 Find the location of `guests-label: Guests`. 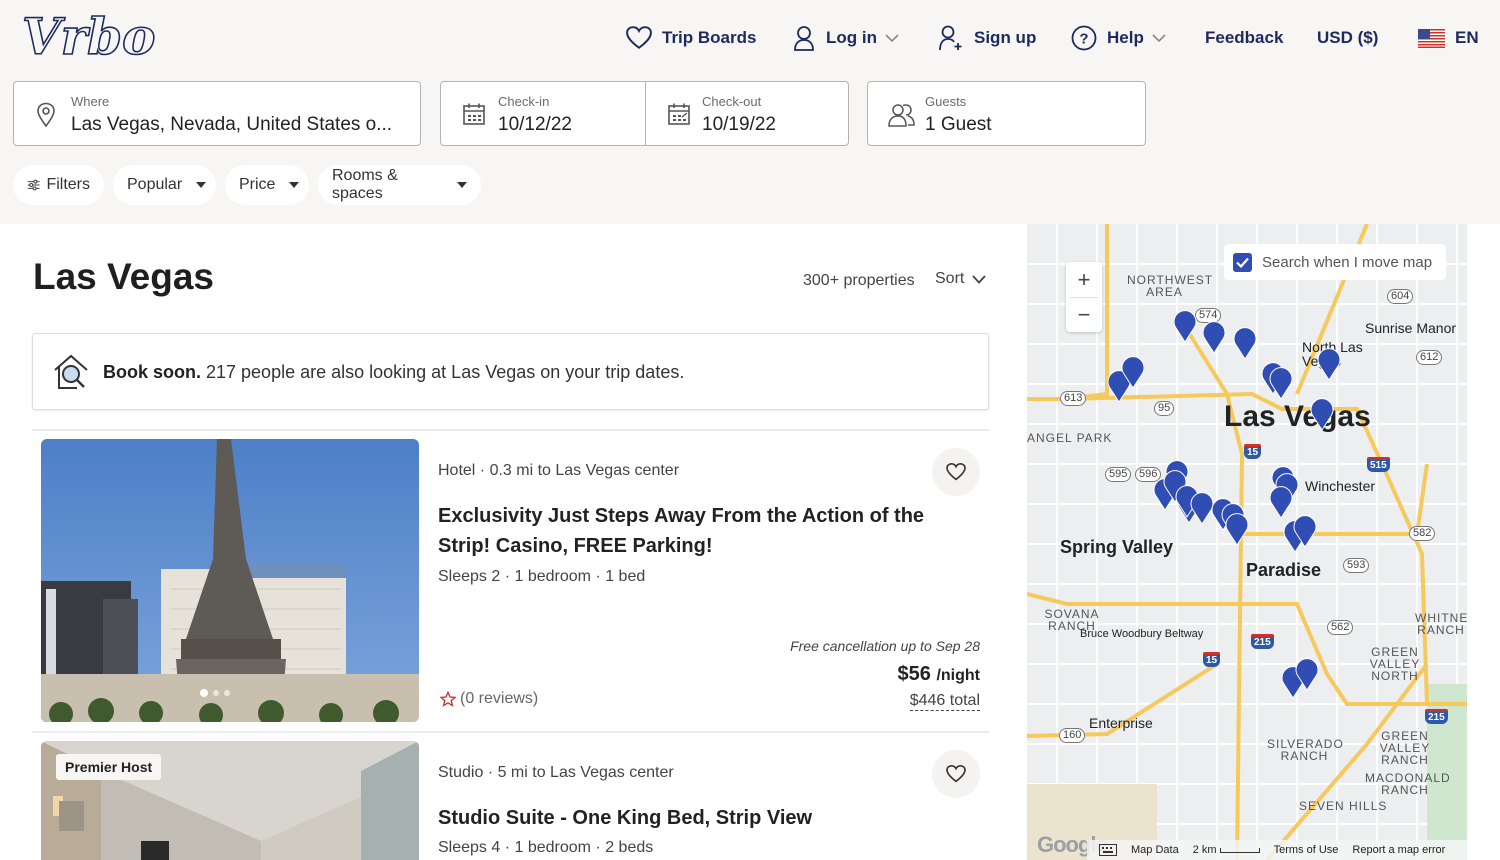

guests-label: Guests is located at coordinates (946, 101).